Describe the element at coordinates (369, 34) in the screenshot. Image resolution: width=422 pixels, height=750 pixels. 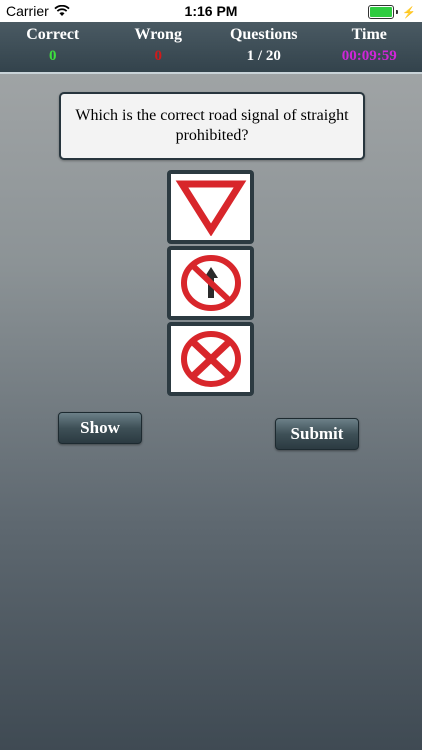
I see `stat-time-label: Time` at that location.